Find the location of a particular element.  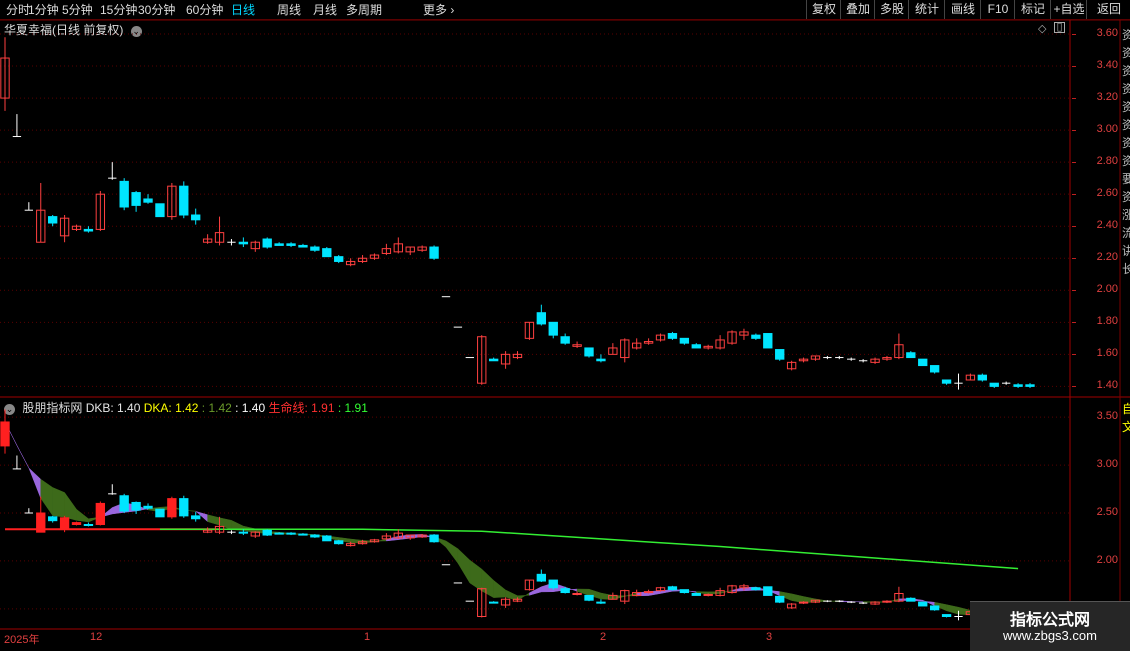

period-tab-8: 月线 is located at coordinates (325, 9).